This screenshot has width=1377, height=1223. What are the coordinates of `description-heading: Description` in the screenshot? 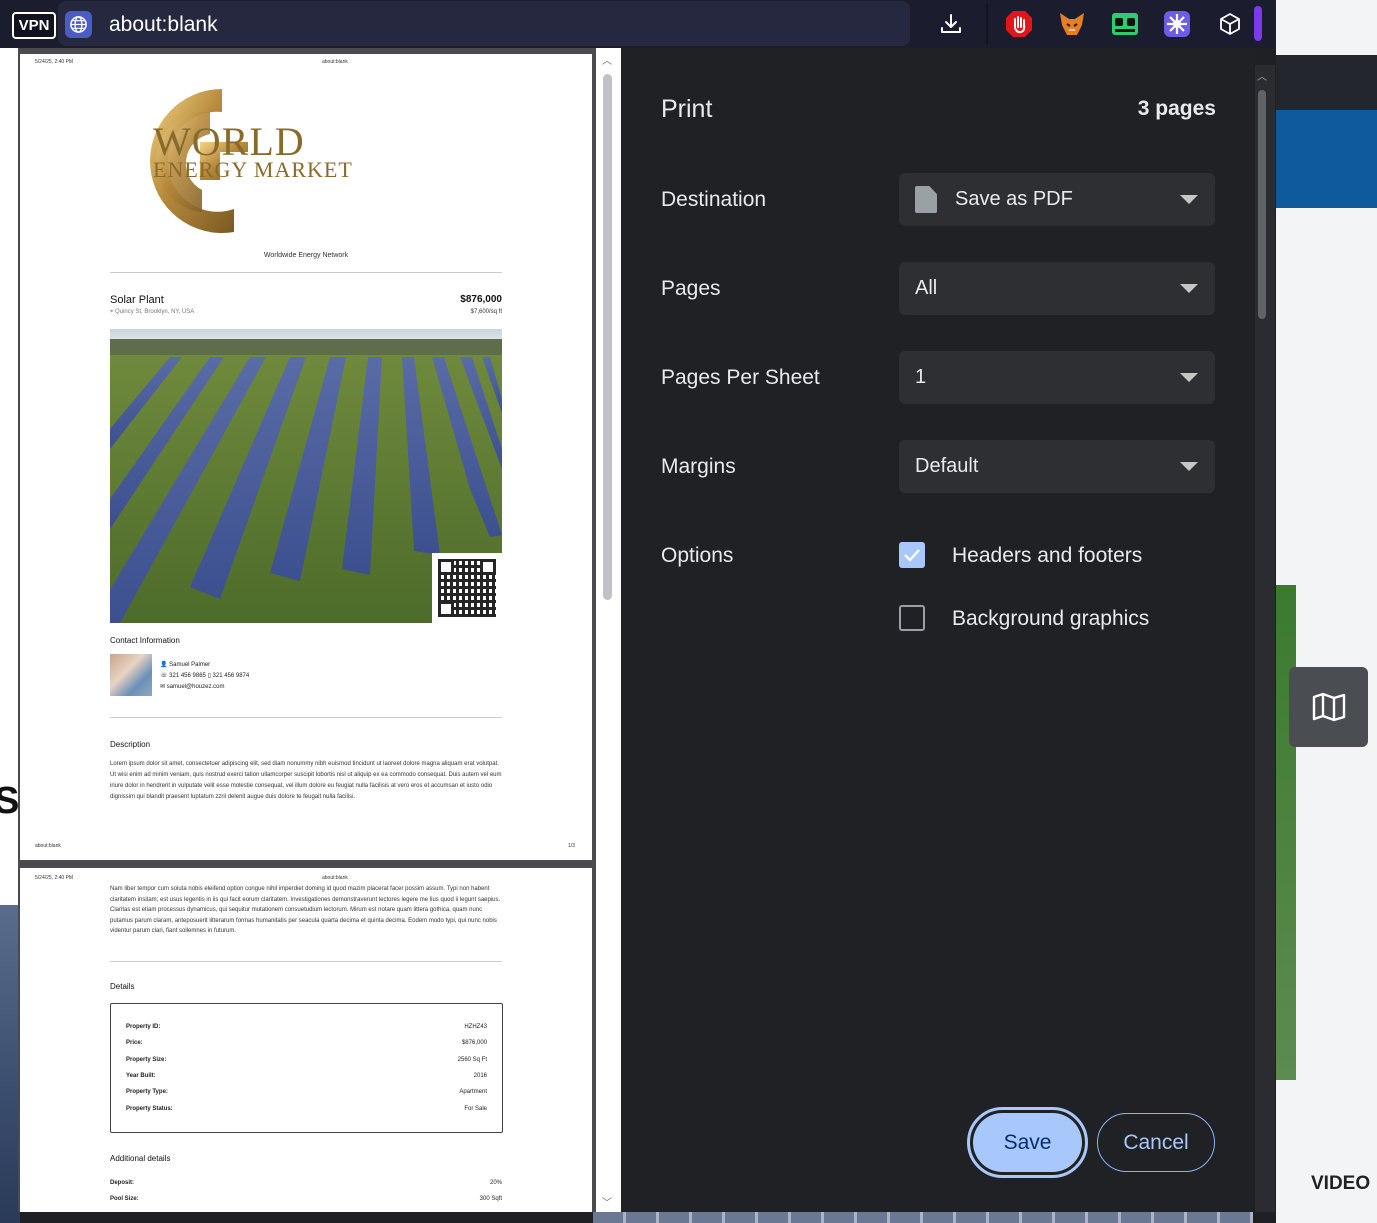 It's located at (130, 744).